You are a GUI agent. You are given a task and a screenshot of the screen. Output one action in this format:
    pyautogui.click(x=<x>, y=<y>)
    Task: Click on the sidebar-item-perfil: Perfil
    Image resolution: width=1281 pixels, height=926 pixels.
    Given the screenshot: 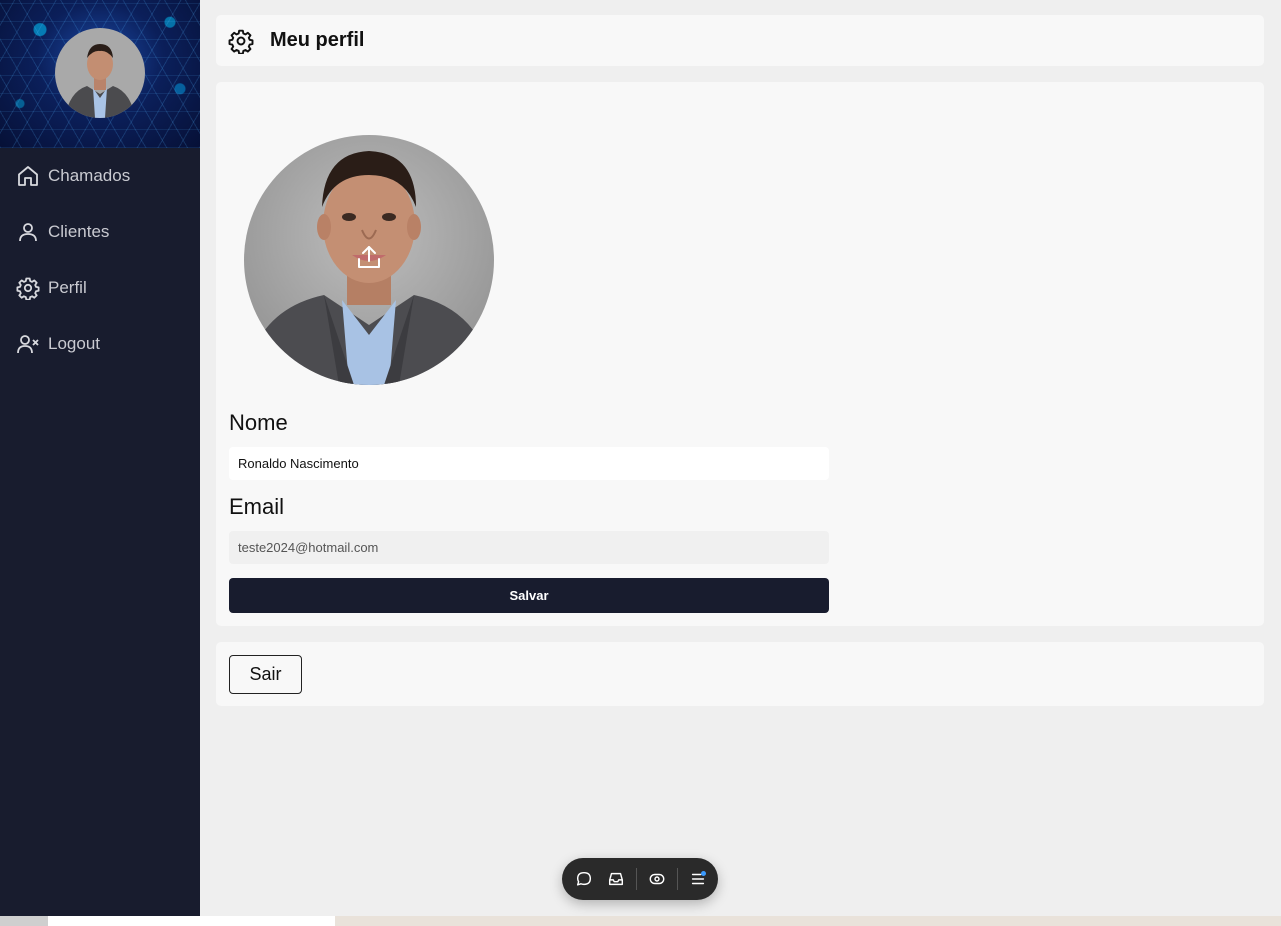 What is the action you would take?
    pyautogui.click(x=100, y=288)
    